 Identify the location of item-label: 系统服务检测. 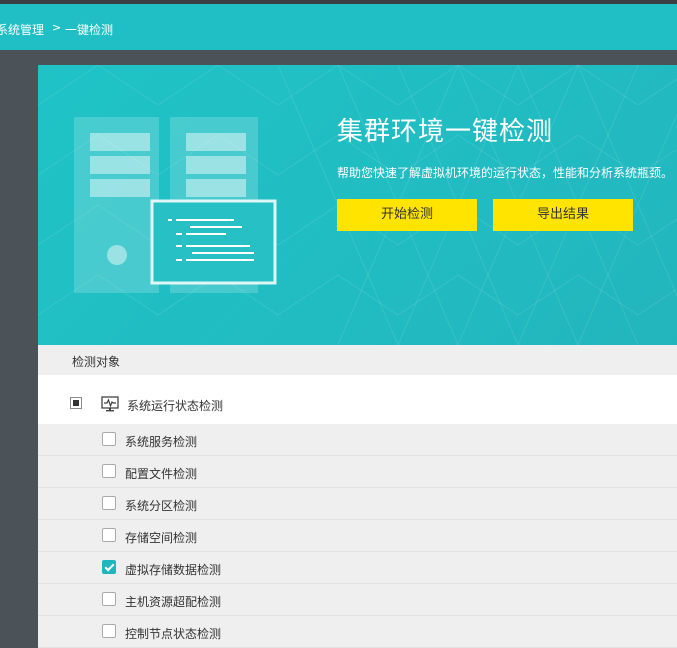
(161, 442).